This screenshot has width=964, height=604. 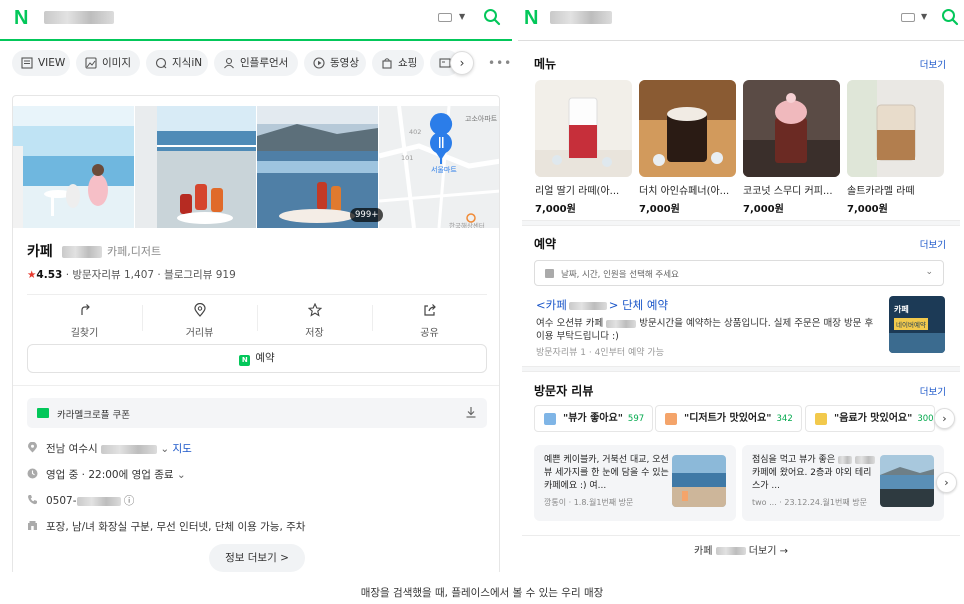 I want to click on phone-text: 0507-, so click(x=61, y=501).